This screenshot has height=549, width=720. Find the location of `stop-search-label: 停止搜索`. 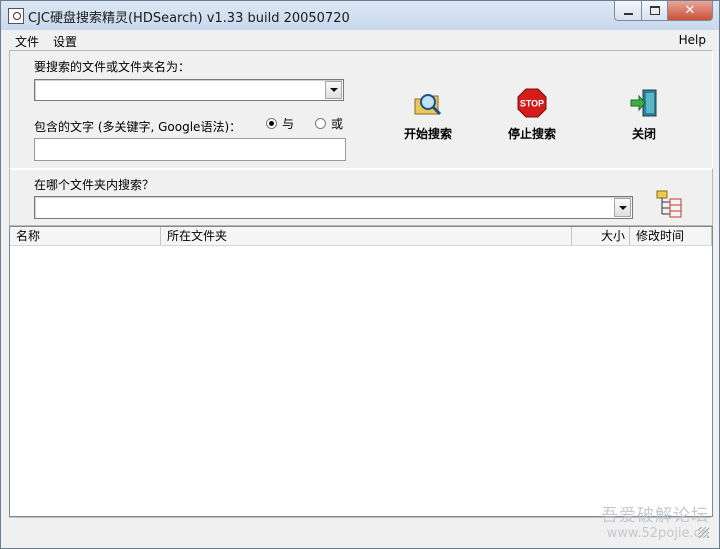

stop-search-label: 停止搜索 is located at coordinates (531, 134).